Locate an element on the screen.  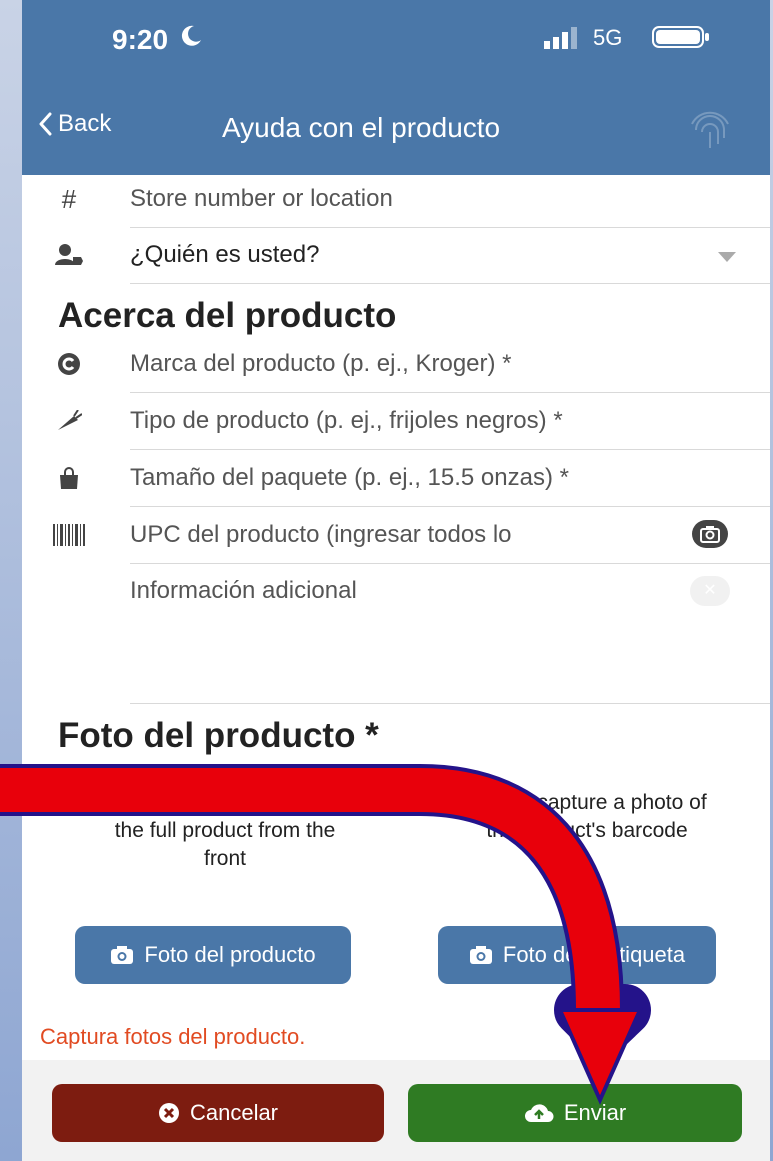
cloud-upload-icon is located at coordinates (539, 1113).